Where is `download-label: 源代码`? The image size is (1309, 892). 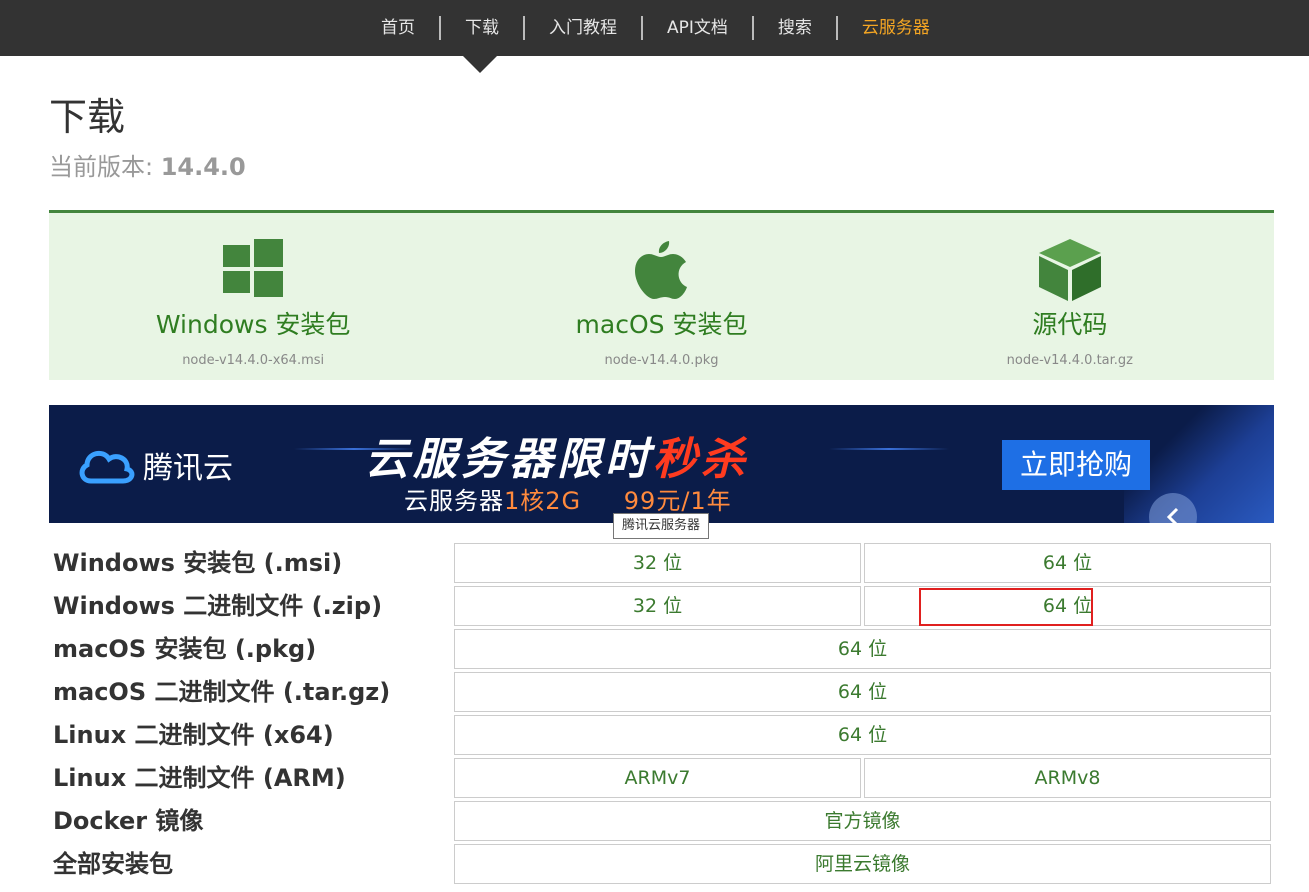
download-label: 源代码 is located at coordinates (1070, 324).